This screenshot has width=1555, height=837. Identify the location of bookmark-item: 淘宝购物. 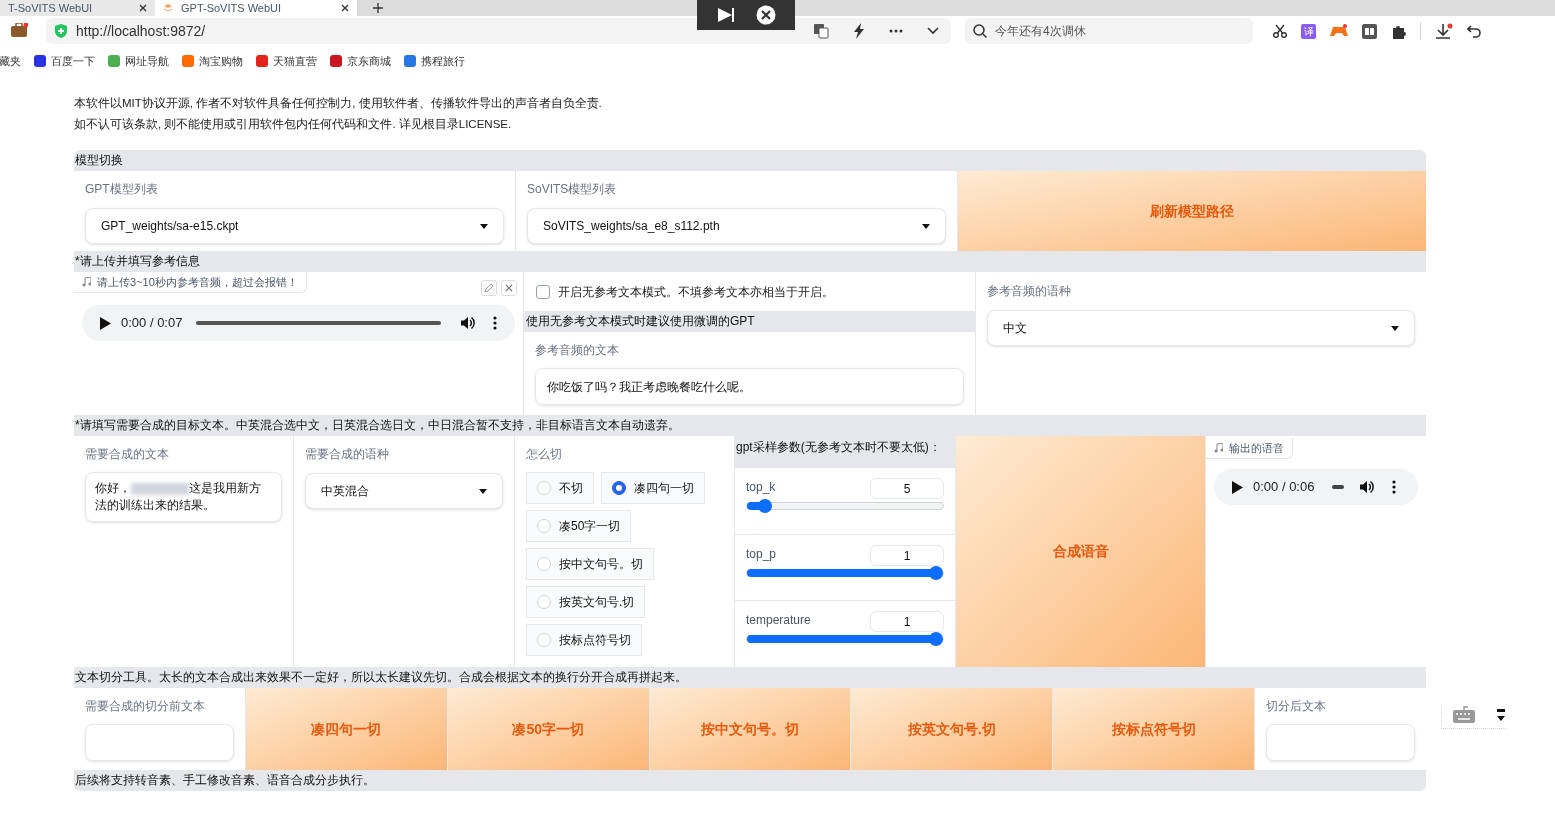
(212, 61).